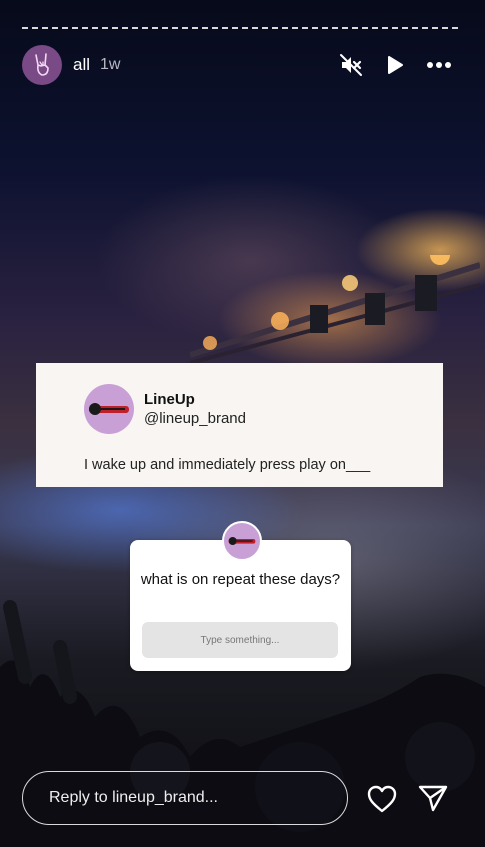 Image resolution: width=485 pixels, height=847 pixels. What do you see at coordinates (237, 65) in the screenshot?
I see `story-header: all 1w` at bounding box center [237, 65].